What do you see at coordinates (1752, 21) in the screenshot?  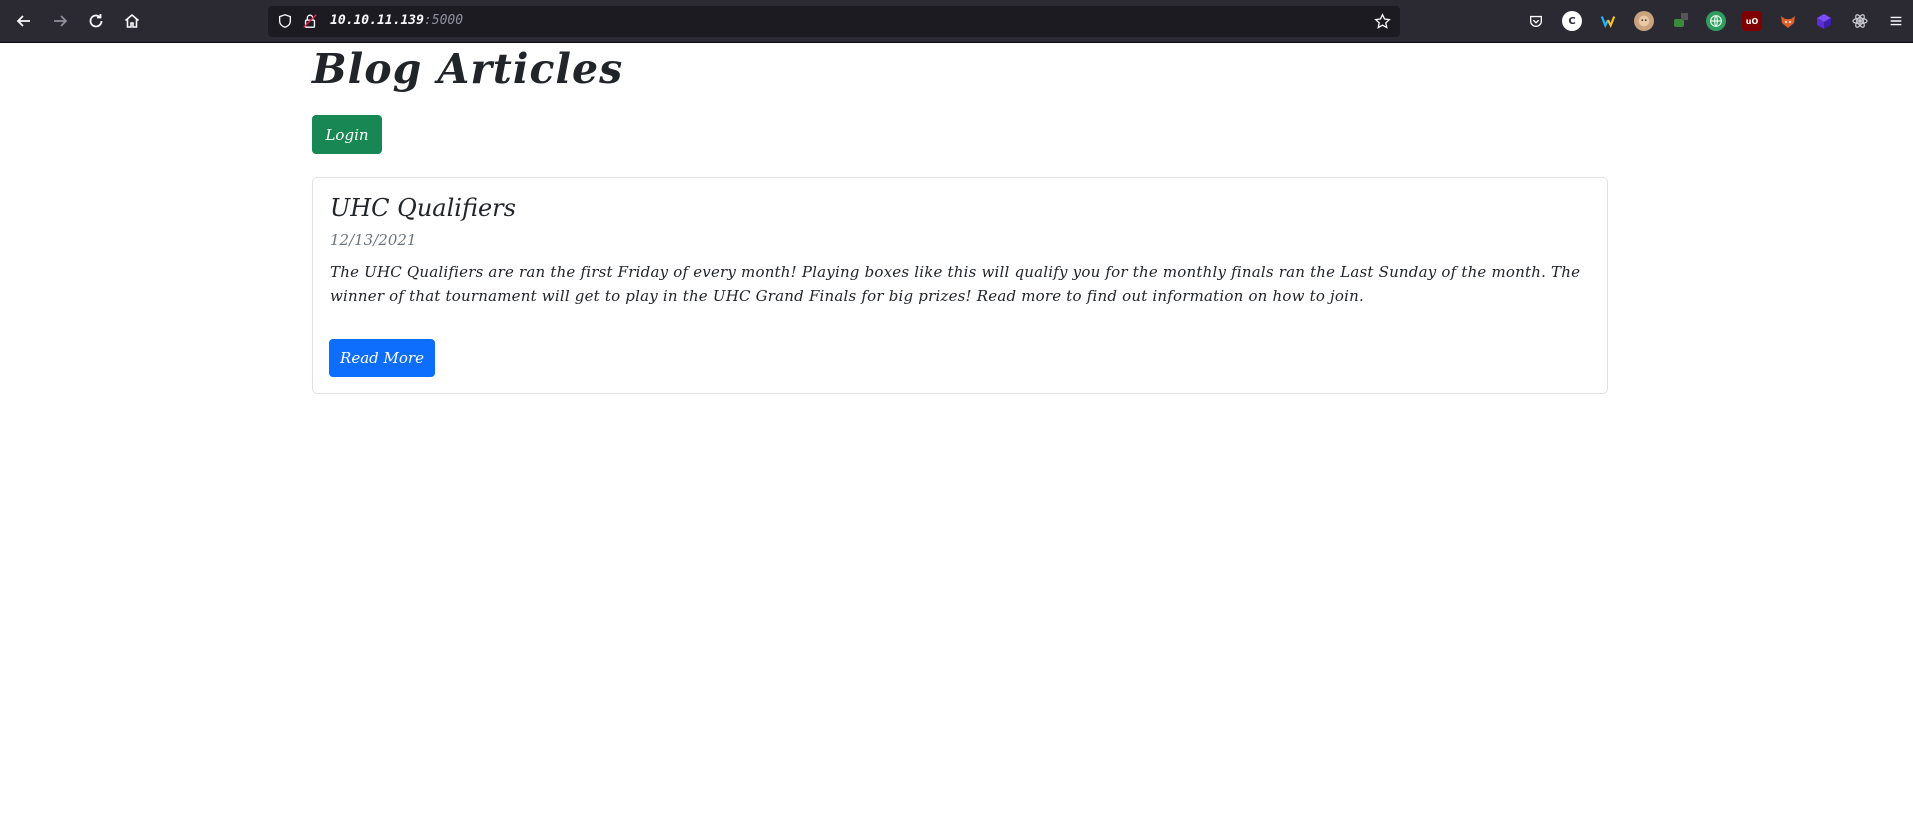 I see `ublock-origin-icon: uO` at bounding box center [1752, 21].